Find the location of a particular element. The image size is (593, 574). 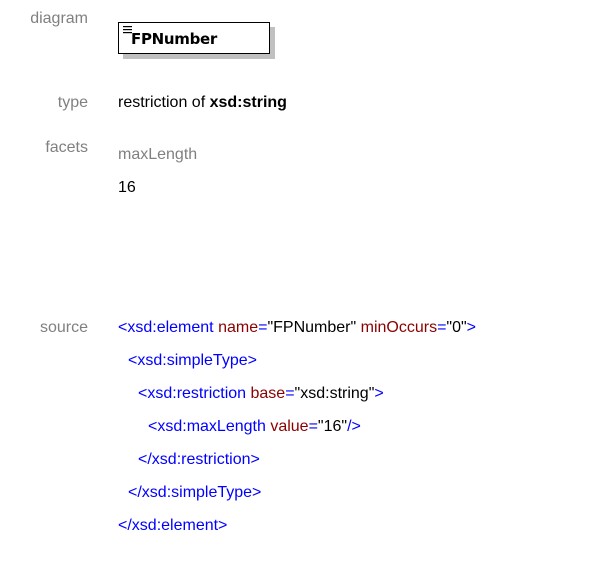

source-line-5: </xsd:restriction> is located at coordinates (199, 460).